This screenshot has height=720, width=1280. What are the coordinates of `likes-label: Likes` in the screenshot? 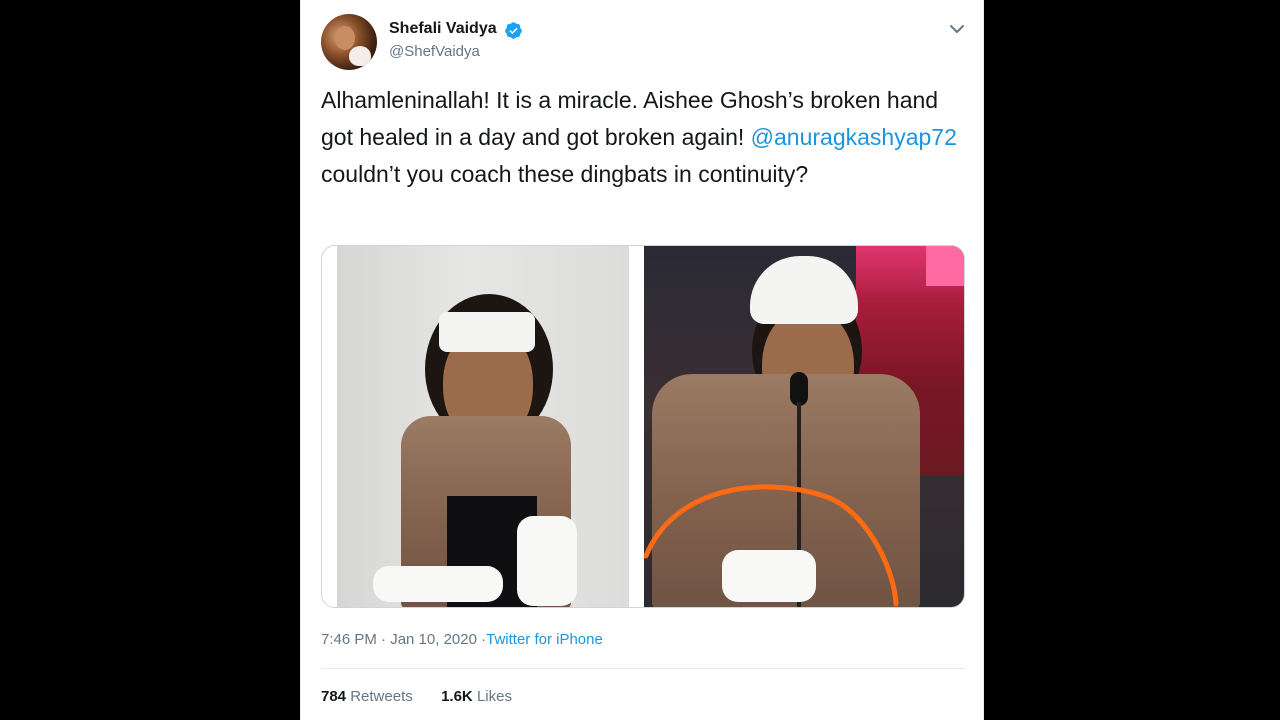 It's located at (494, 696).